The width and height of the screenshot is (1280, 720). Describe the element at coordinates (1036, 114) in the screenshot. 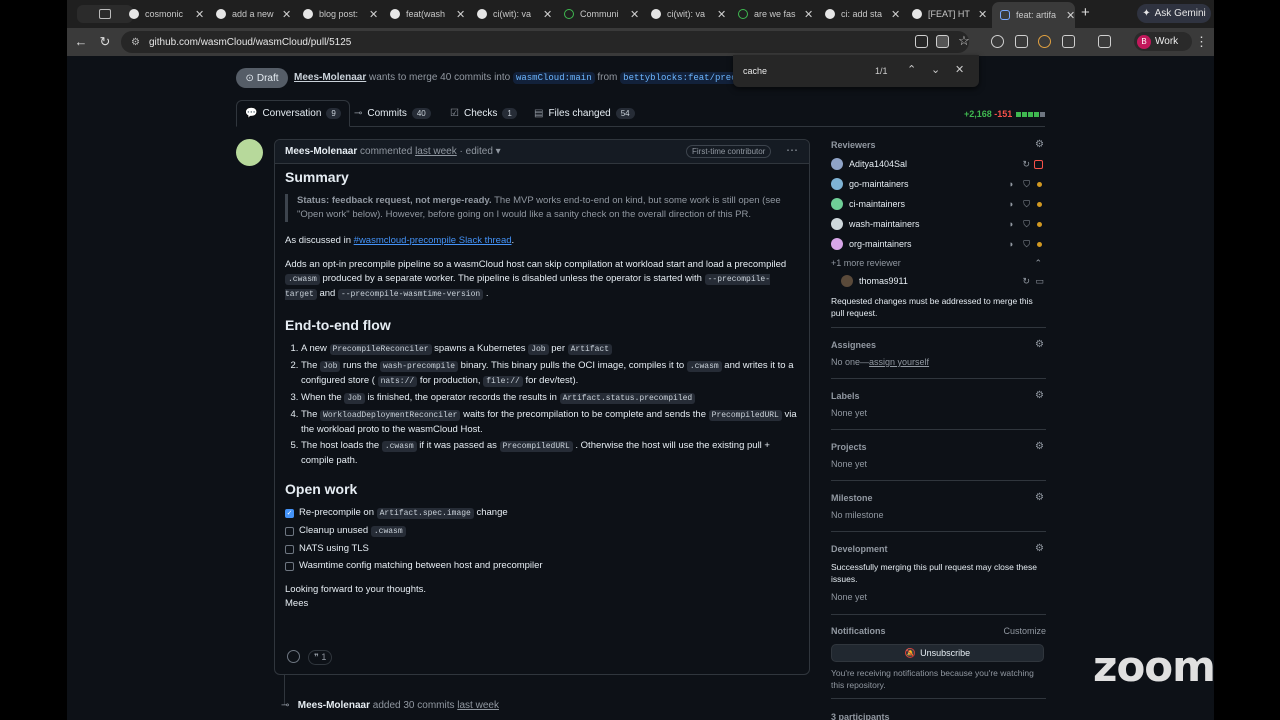

I see `diff-square` at that location.